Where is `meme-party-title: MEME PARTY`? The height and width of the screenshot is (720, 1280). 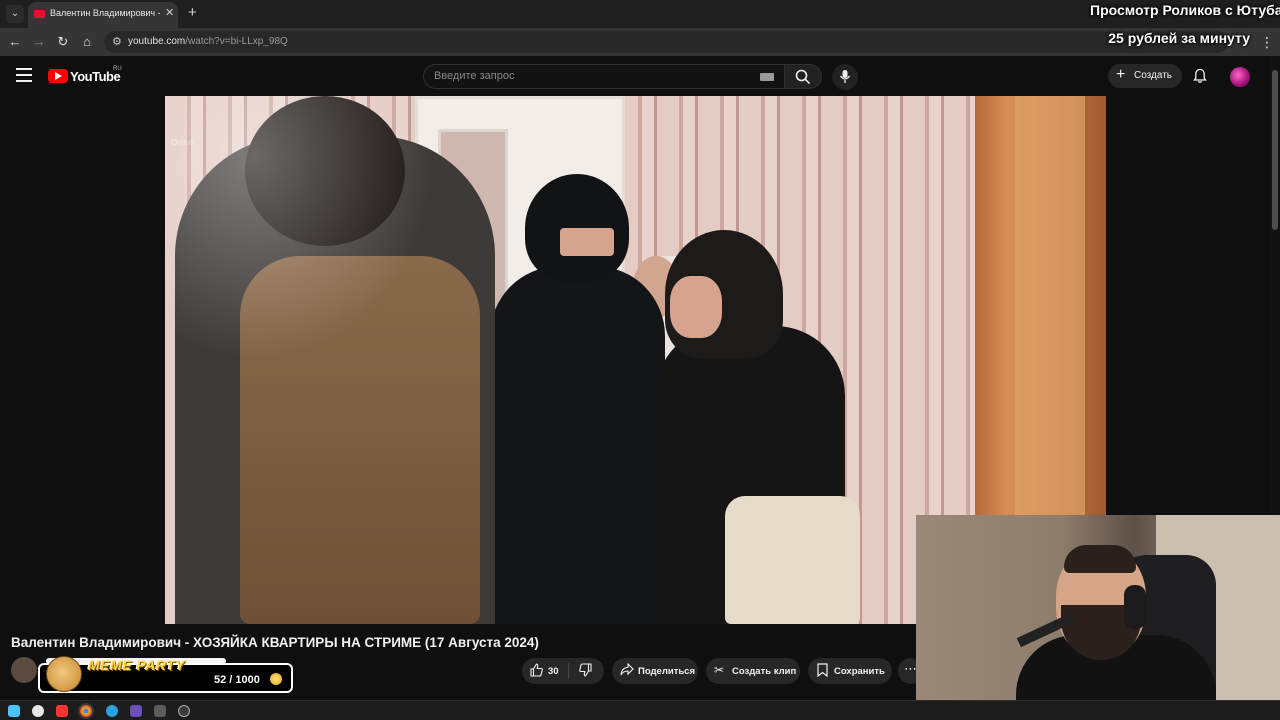
meme-party-title: MEME PARTY is located at coordinates (137, 665).